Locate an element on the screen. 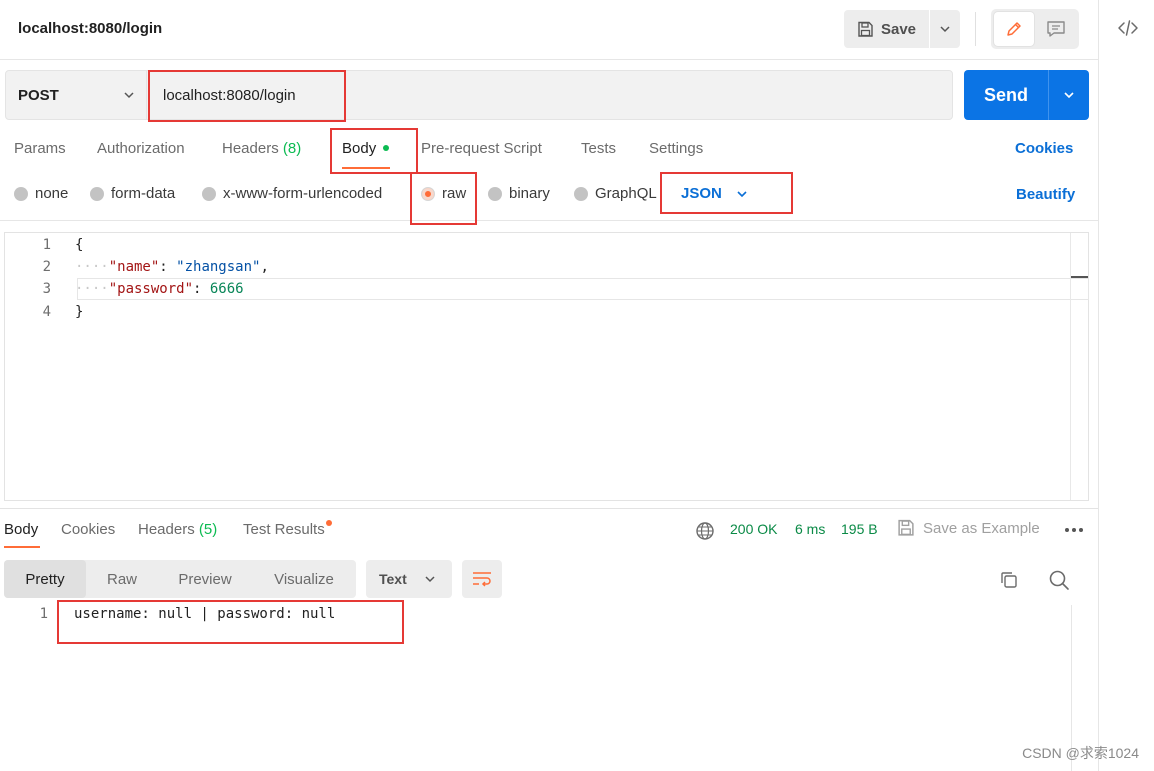 This screenshot has height=771, width=1154. response-tab-headers: Headers (5) is located at coordinates (177, 529).